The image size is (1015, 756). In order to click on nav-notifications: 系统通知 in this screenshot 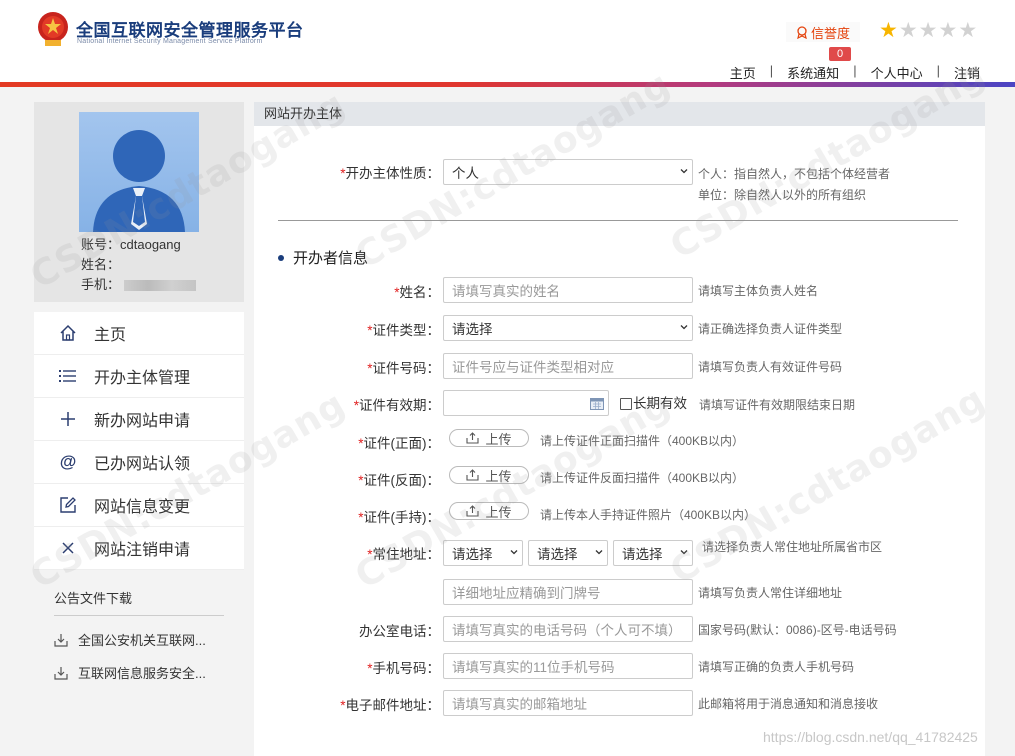, I will do `click(813, 72)`.